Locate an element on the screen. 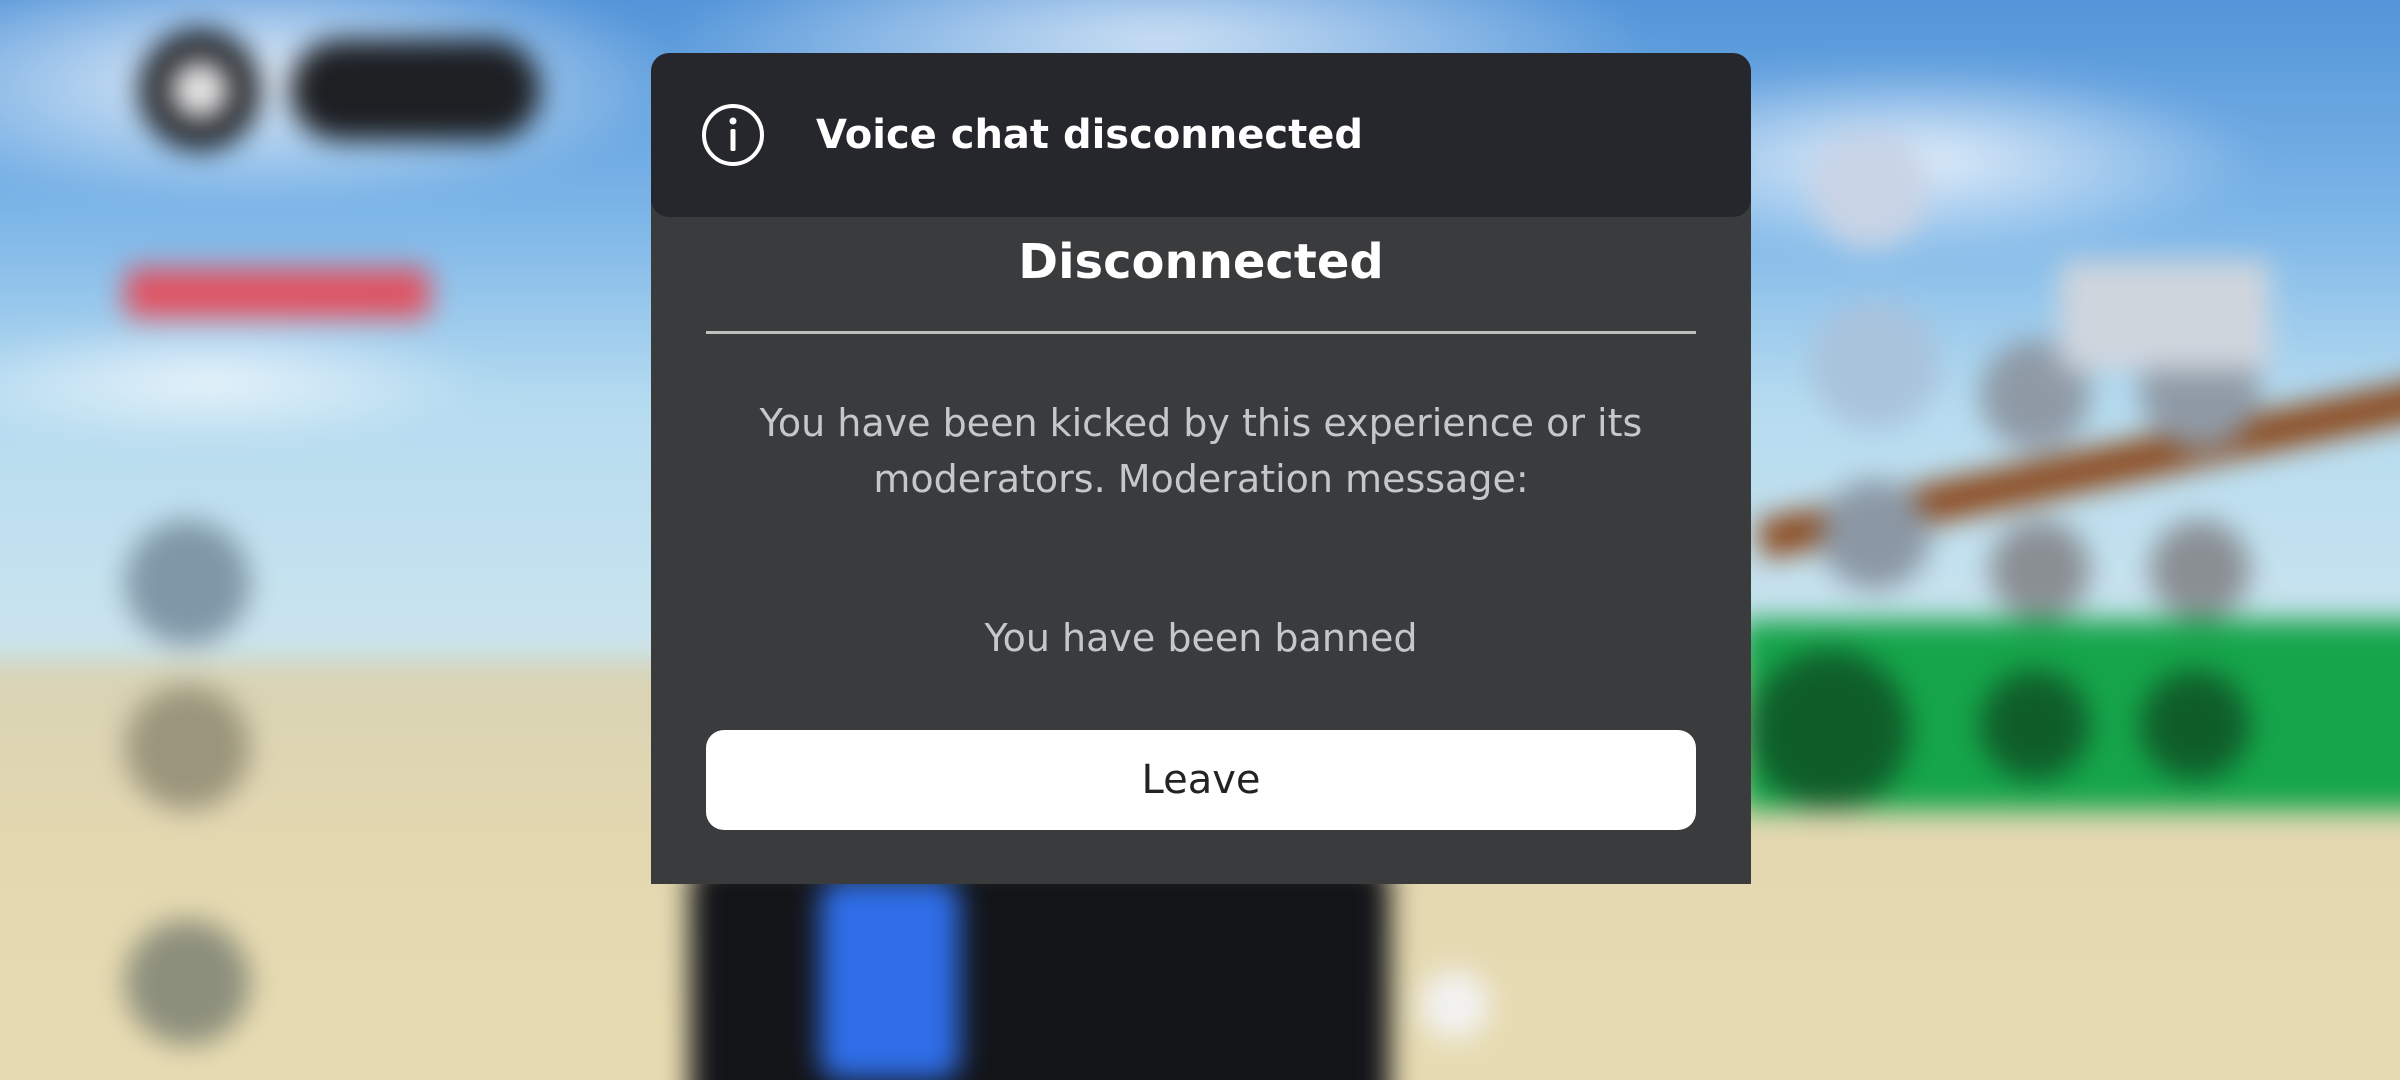  player-avatar-highlight-blur is located at coordinates (890, 980).